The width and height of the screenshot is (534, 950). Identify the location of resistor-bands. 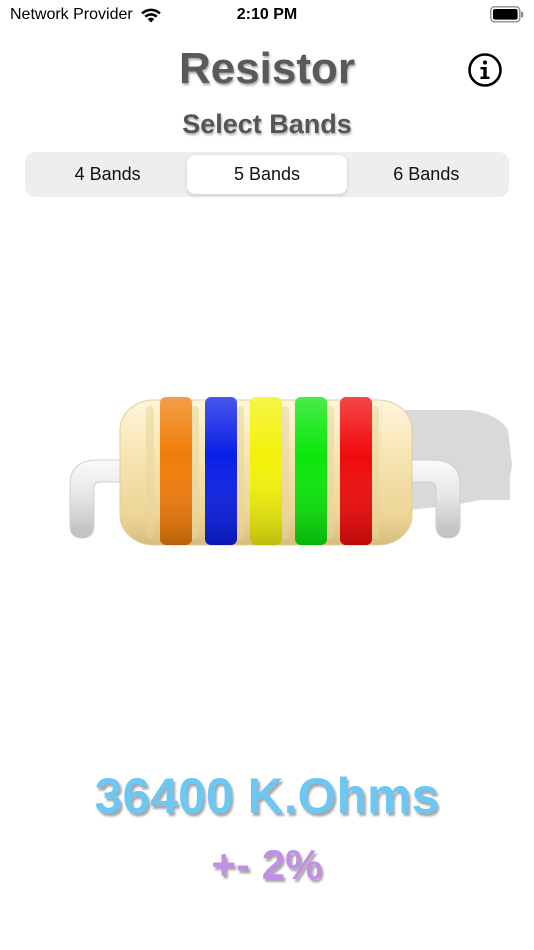
(266, 471).